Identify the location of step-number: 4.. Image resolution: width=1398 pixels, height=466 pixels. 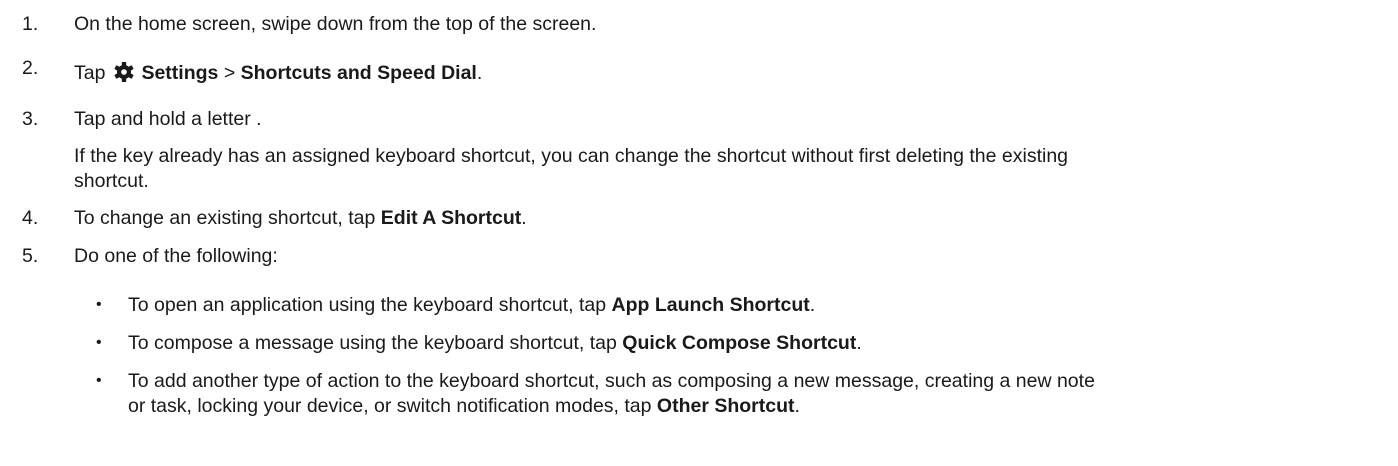
(30, 218).